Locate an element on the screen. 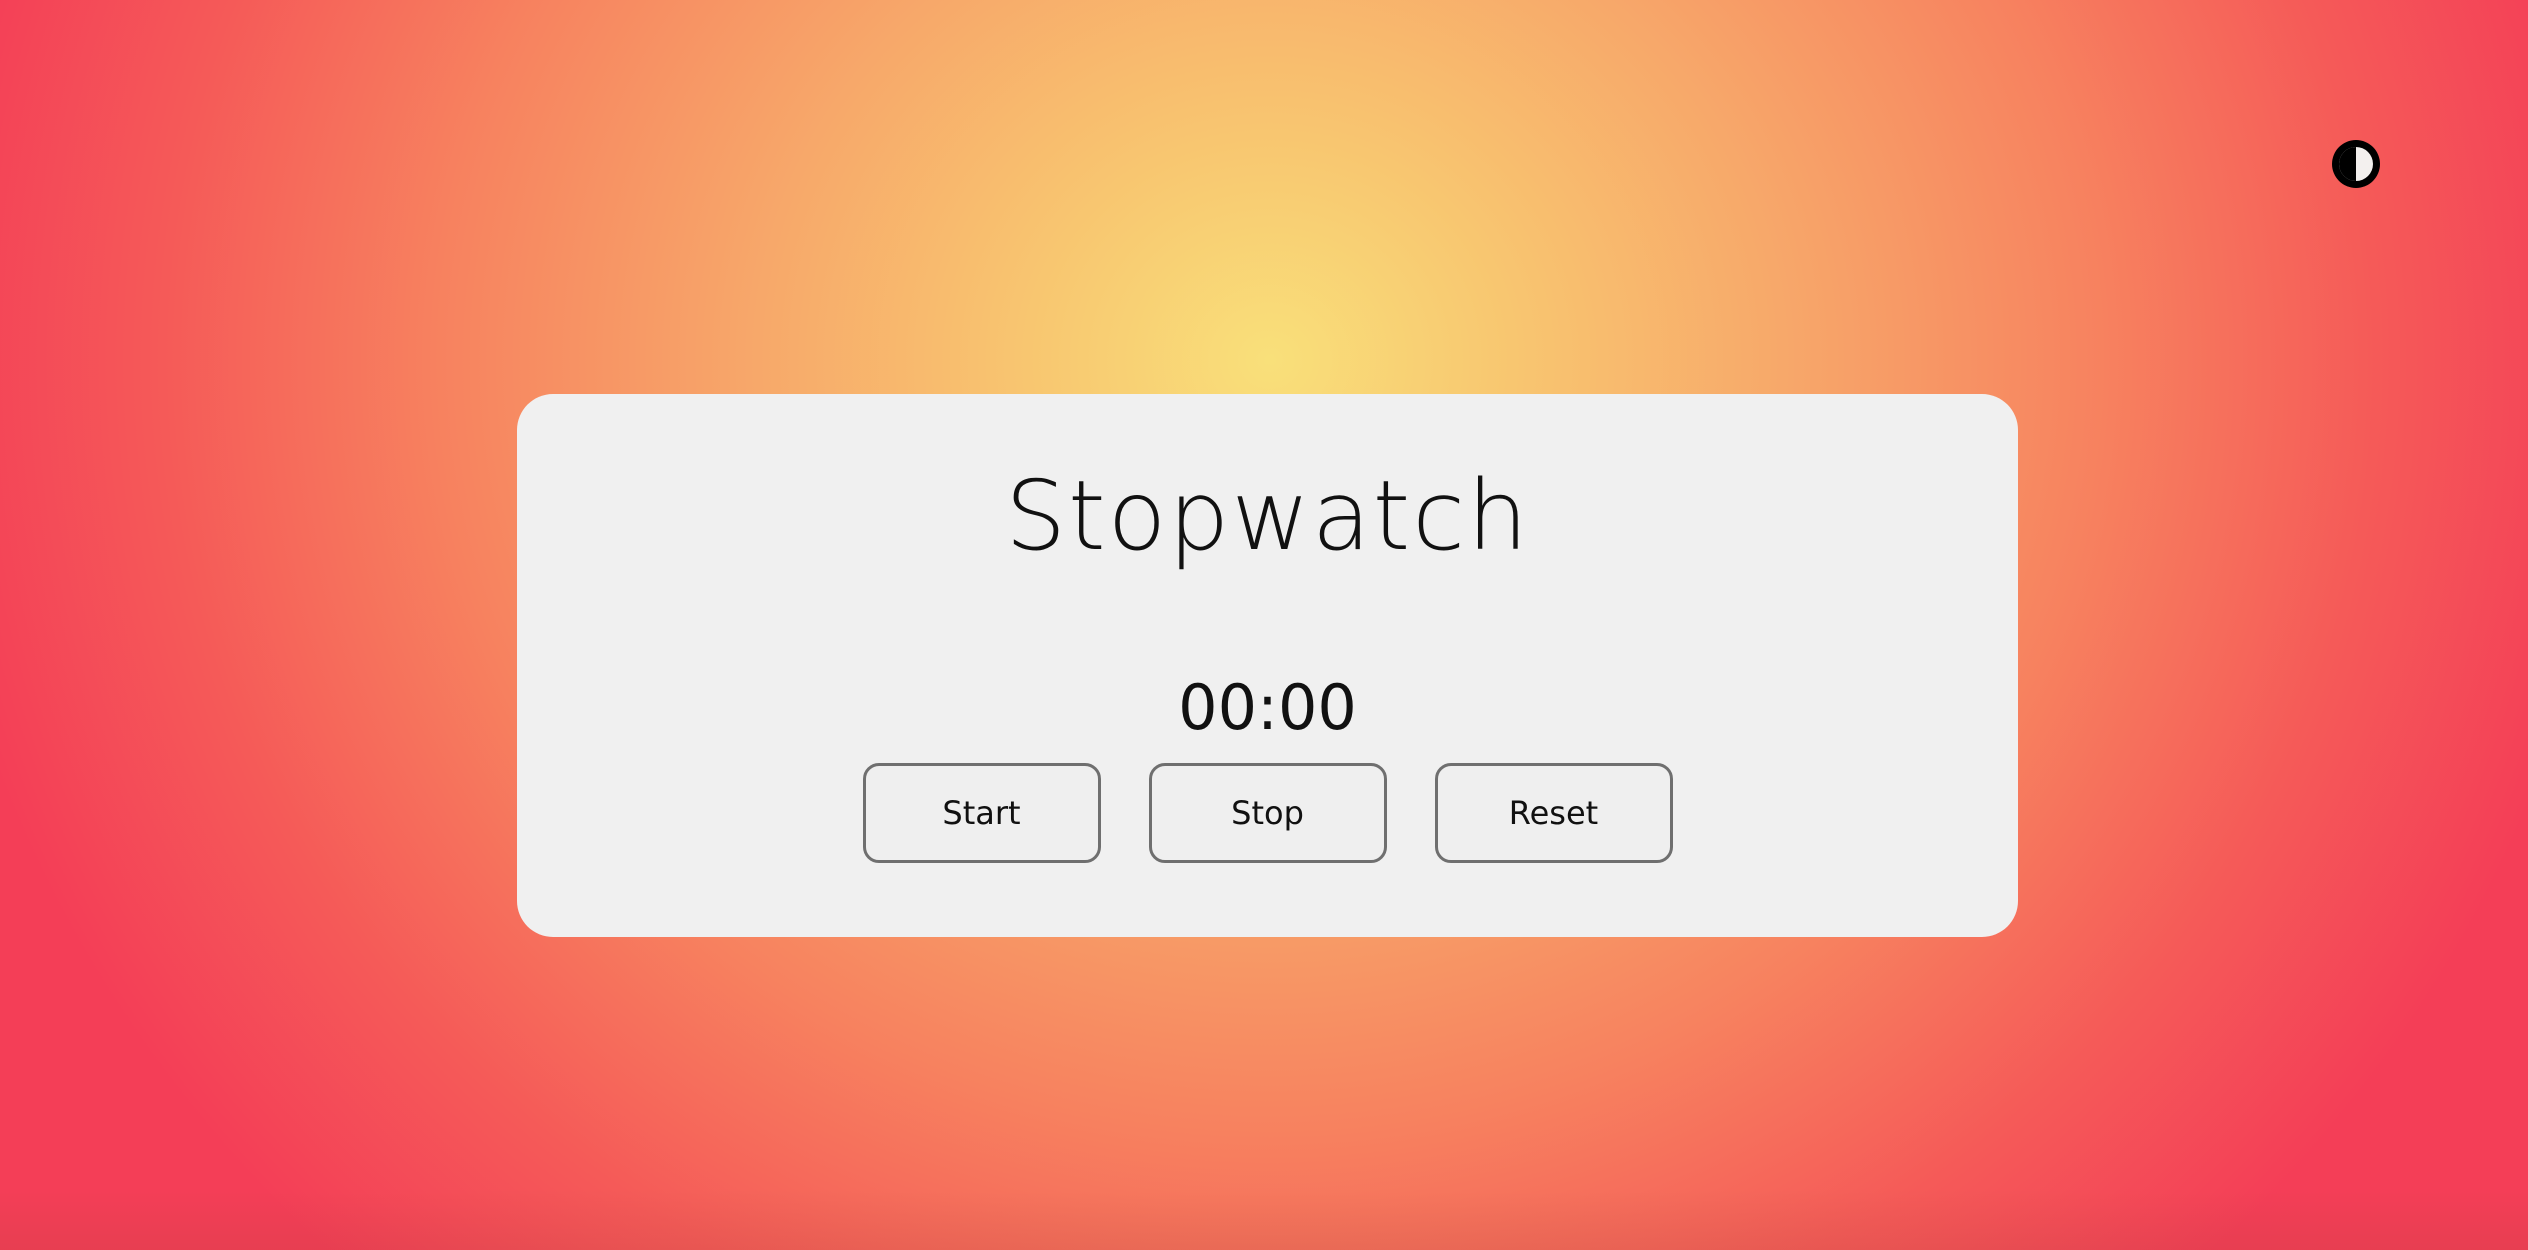 Image resolution: width=2528 pixels, height=1250 pixels. theme-toggle-button is located at coordinates (2356, 164).